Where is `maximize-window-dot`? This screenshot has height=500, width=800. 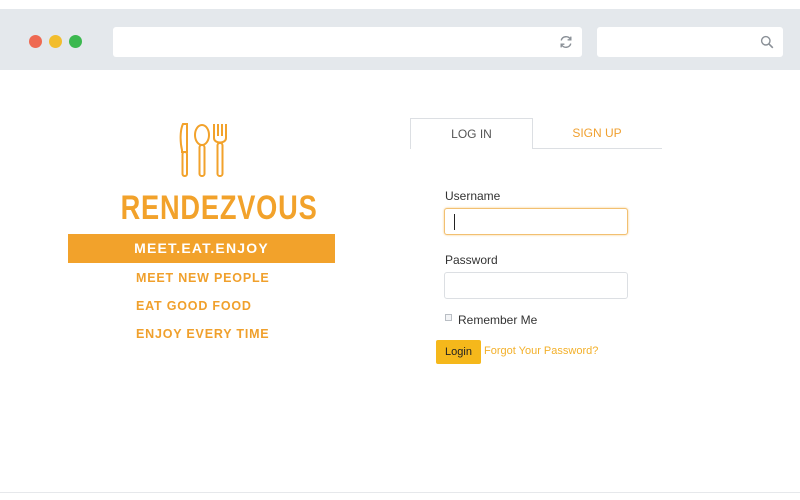
maximize-window-dot is located at coordinates (75, 41).